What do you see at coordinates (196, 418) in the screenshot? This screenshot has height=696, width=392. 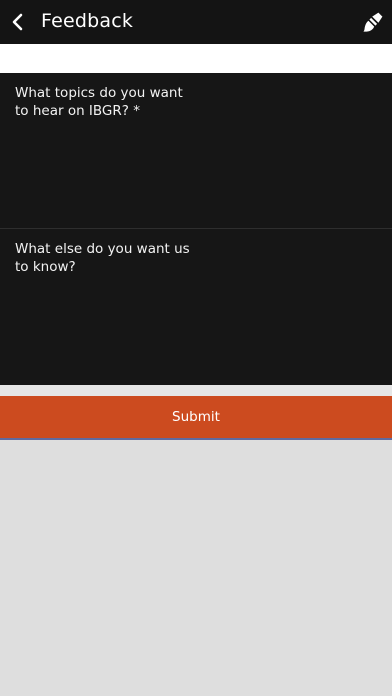 I see `submit-button: Submit` at bounding box center [196, 418].